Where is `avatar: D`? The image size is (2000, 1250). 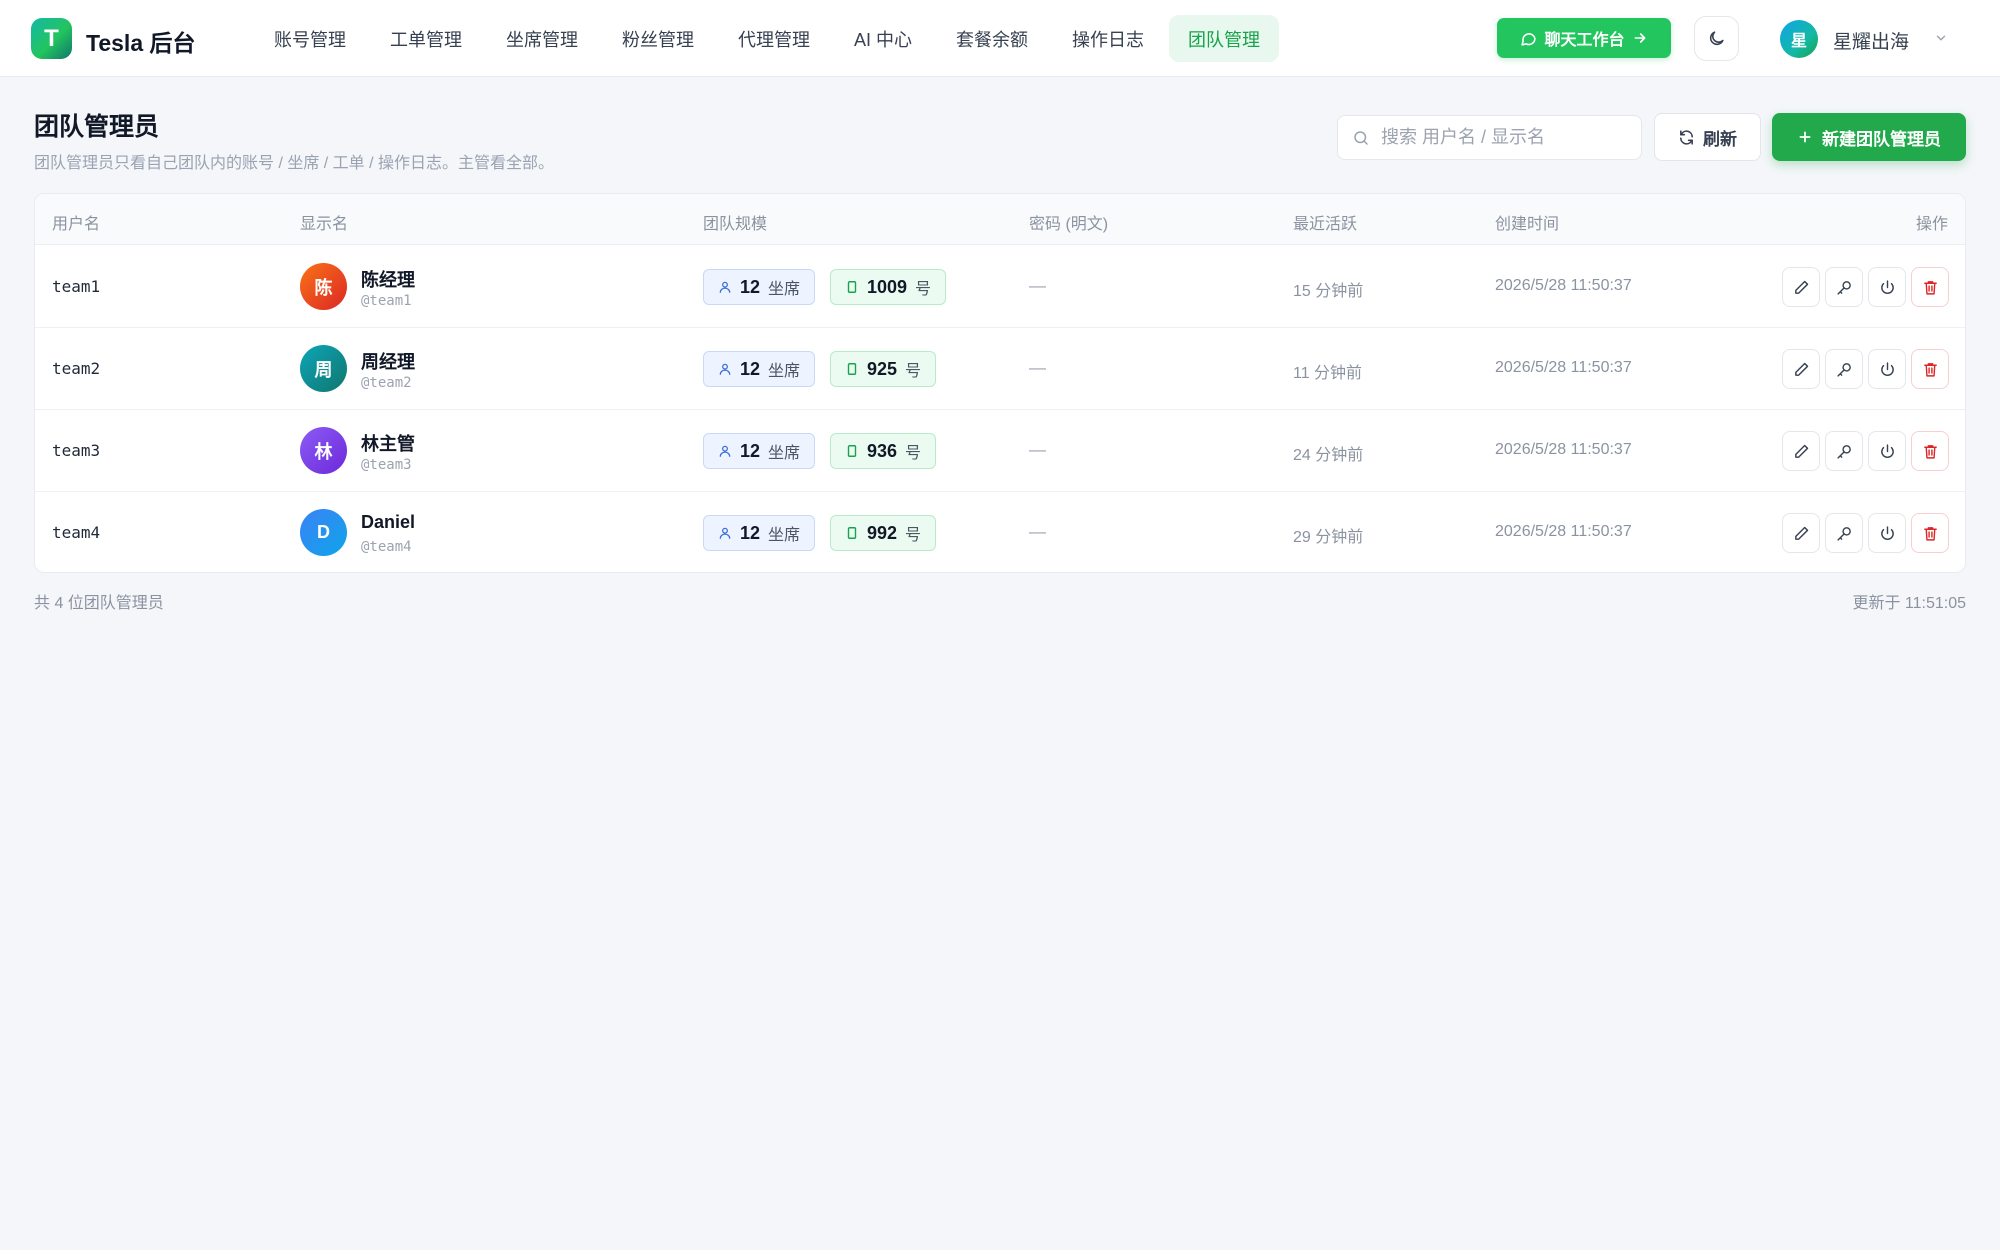
avatar: D is located at coordinates (323, 532).